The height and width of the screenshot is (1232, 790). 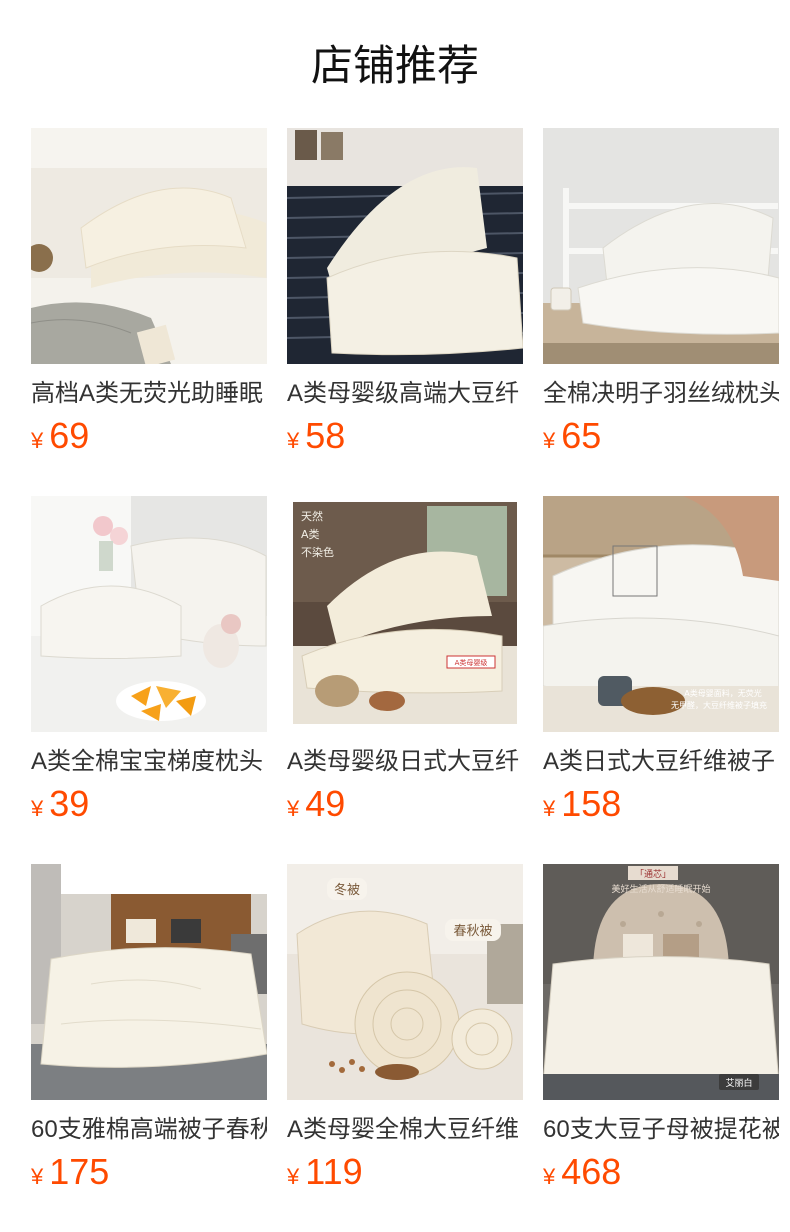 What do you see at coordinates (405, 762) in the screenshot?
I see `product-name: A类母婴级日式大豆纤` at bounding box center [405, 762].